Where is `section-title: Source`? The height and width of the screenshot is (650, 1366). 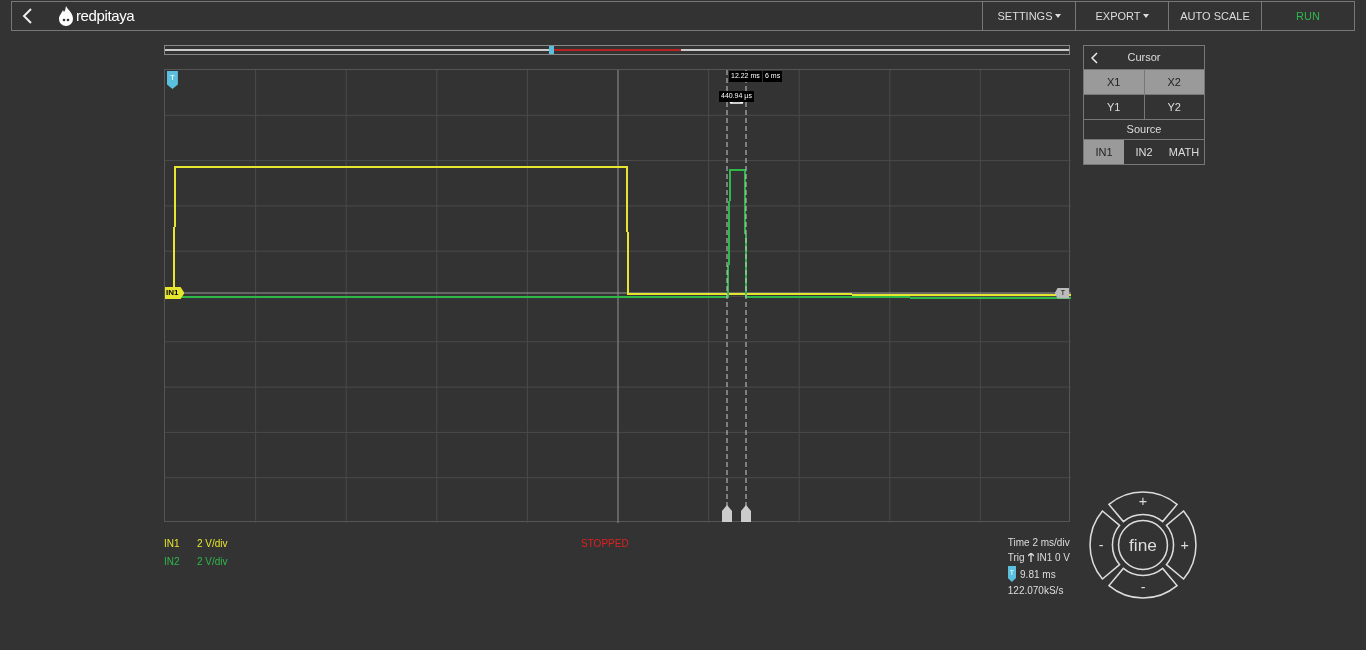
section-title: Source is located at coordinates (1144, 130).